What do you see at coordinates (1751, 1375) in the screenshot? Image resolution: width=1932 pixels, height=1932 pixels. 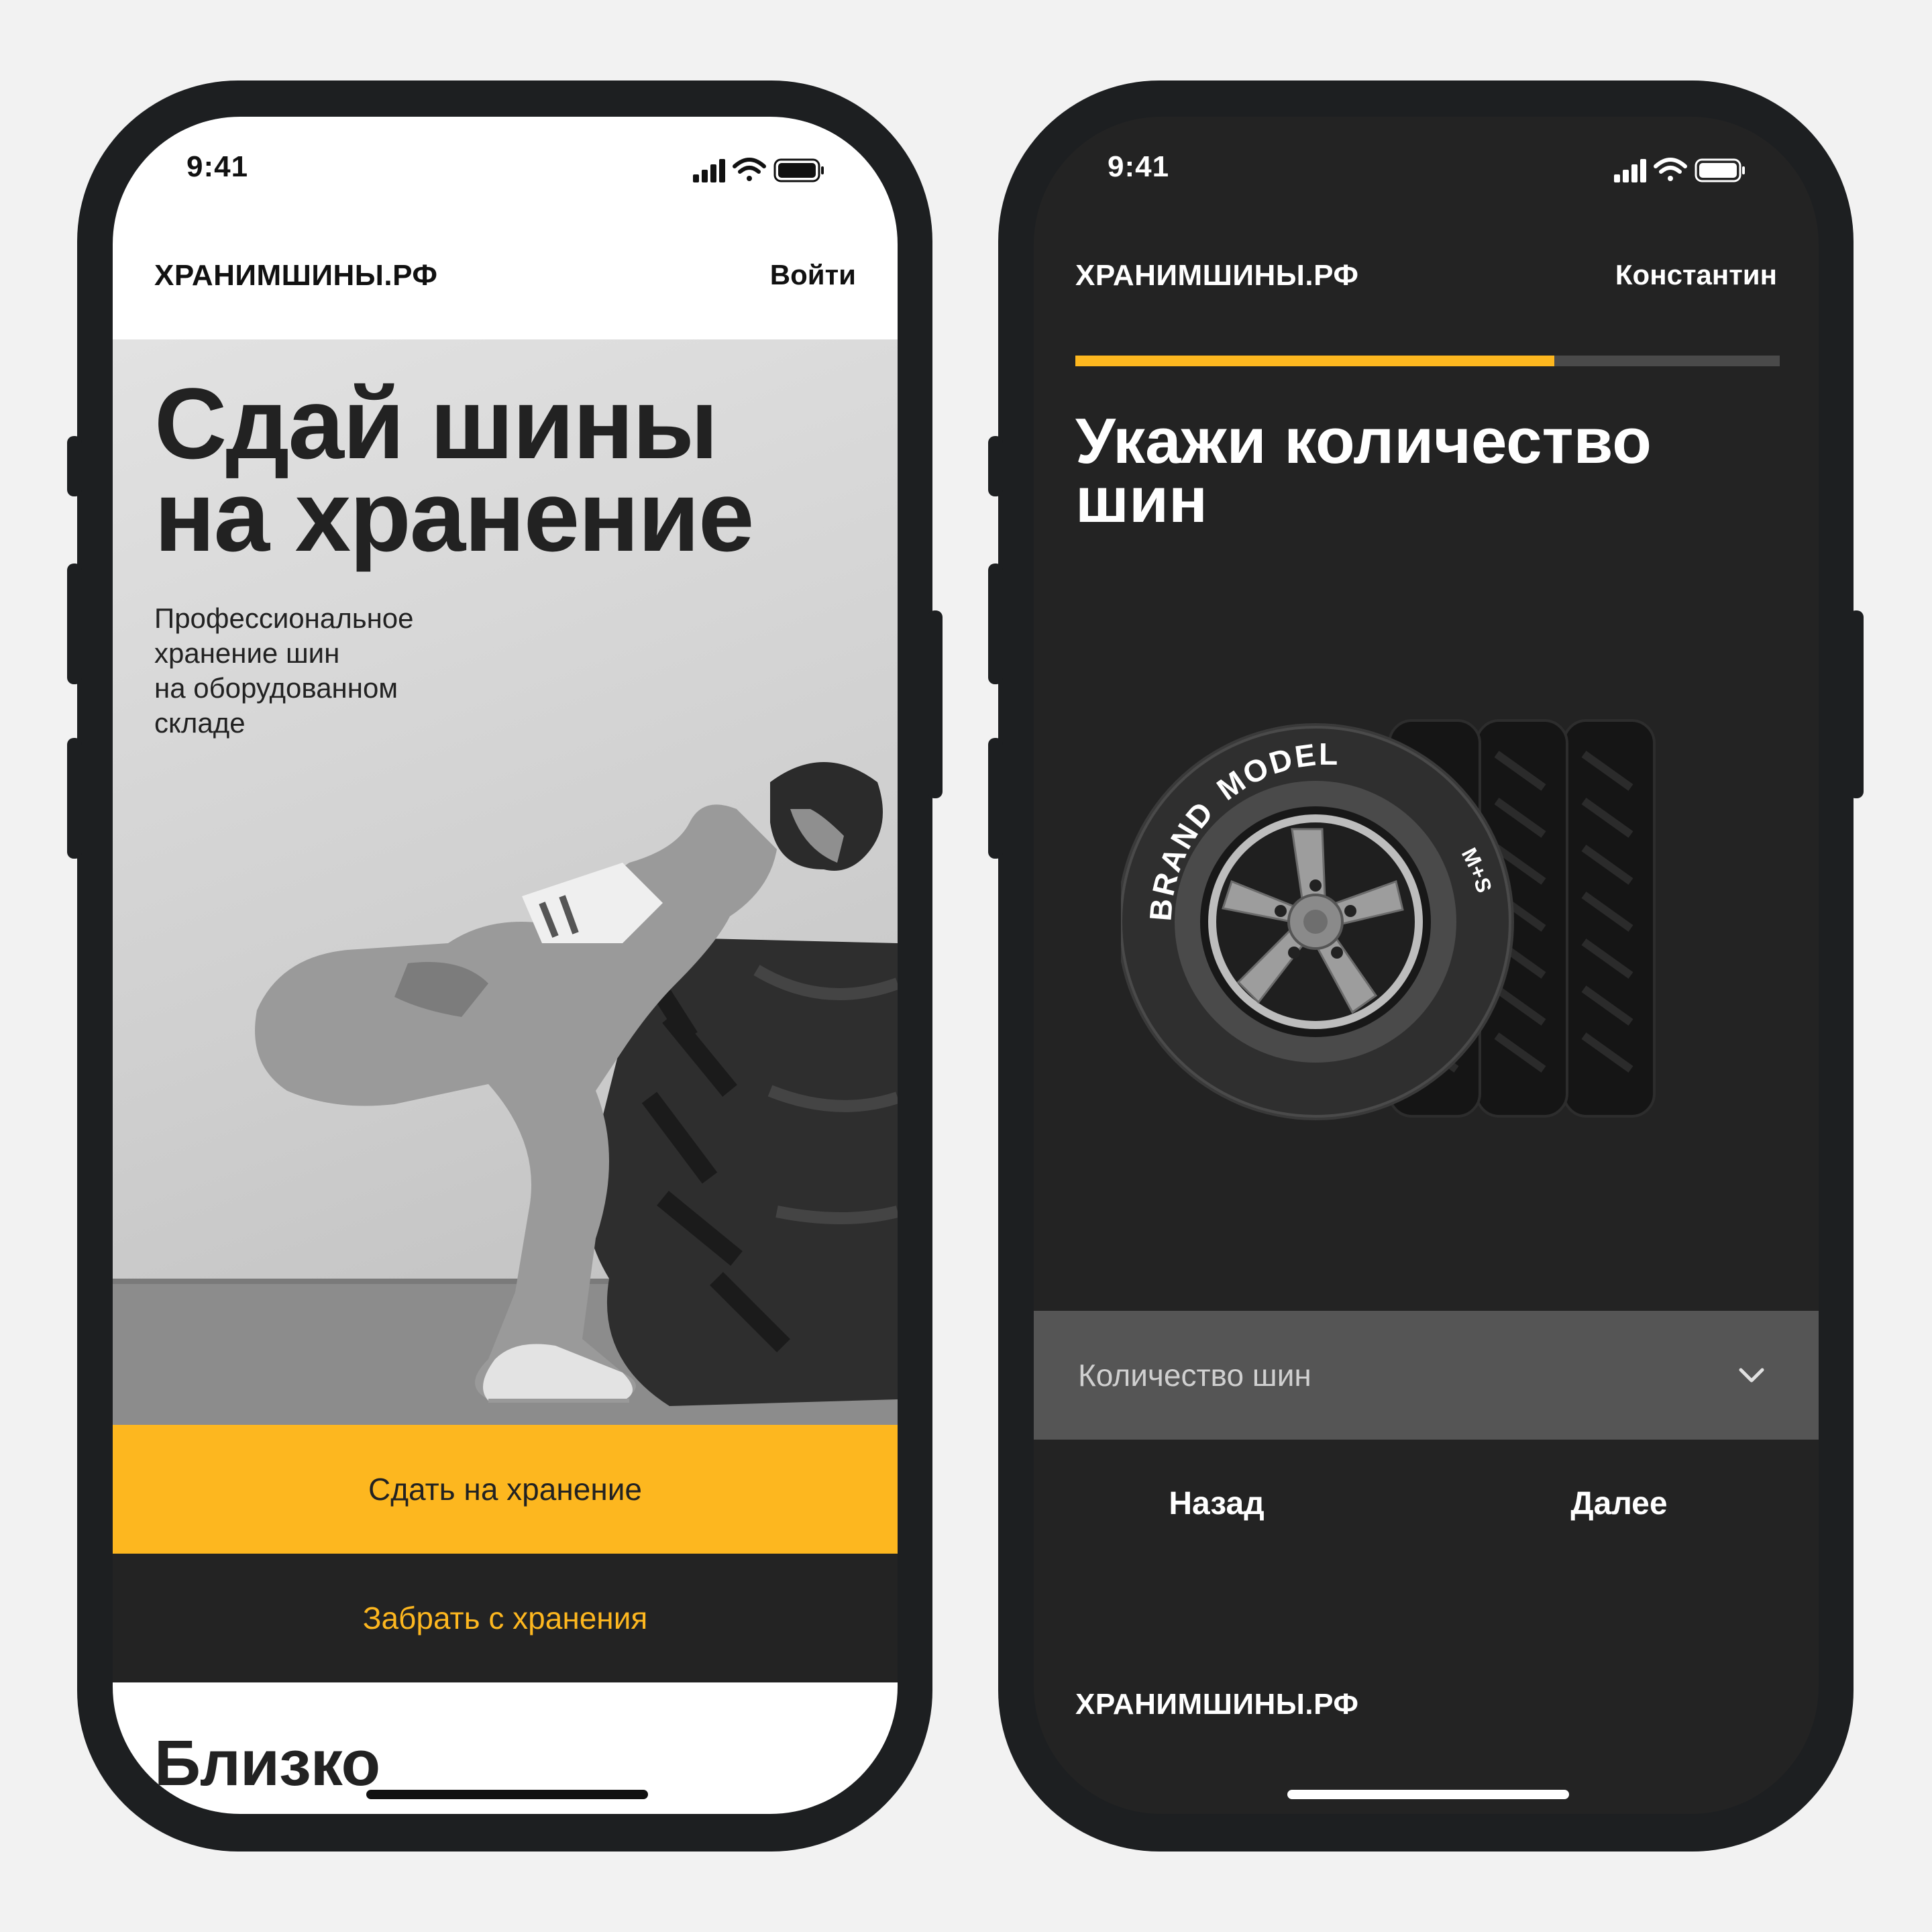 I see `chevron-down-icon` at bounding box center [1751, 1375].